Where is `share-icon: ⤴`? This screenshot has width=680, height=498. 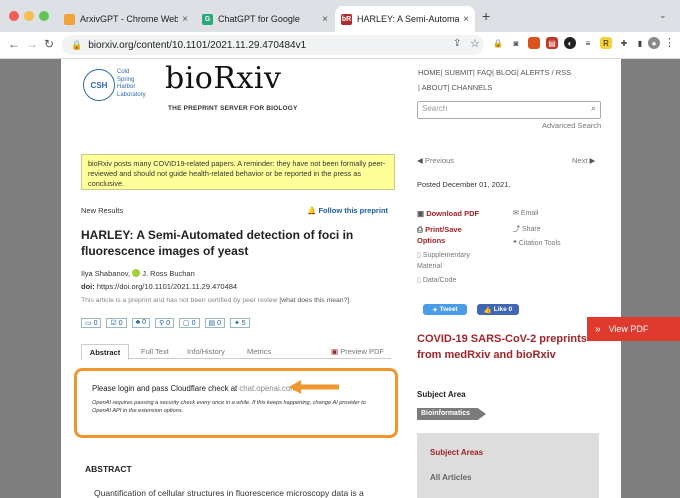 share-icon: ⤴ is located at coordinates (516, 229).